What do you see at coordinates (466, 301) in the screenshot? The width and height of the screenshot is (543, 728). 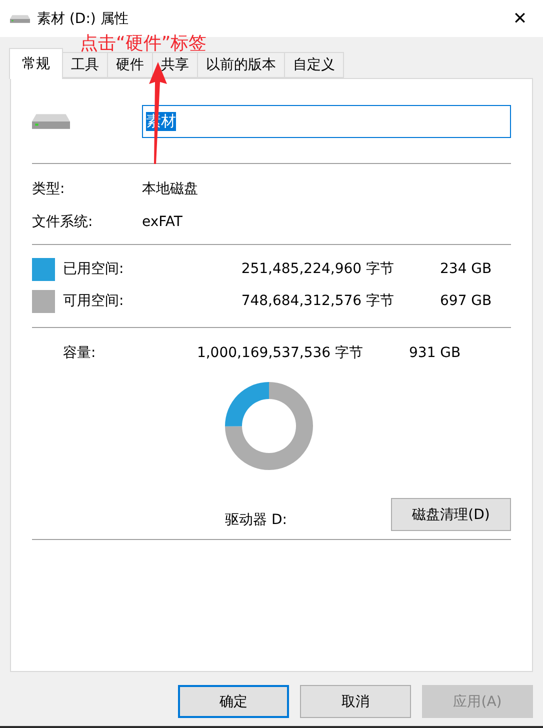 I see `usage-size: 697 GB` at bounding box center [466, 301].